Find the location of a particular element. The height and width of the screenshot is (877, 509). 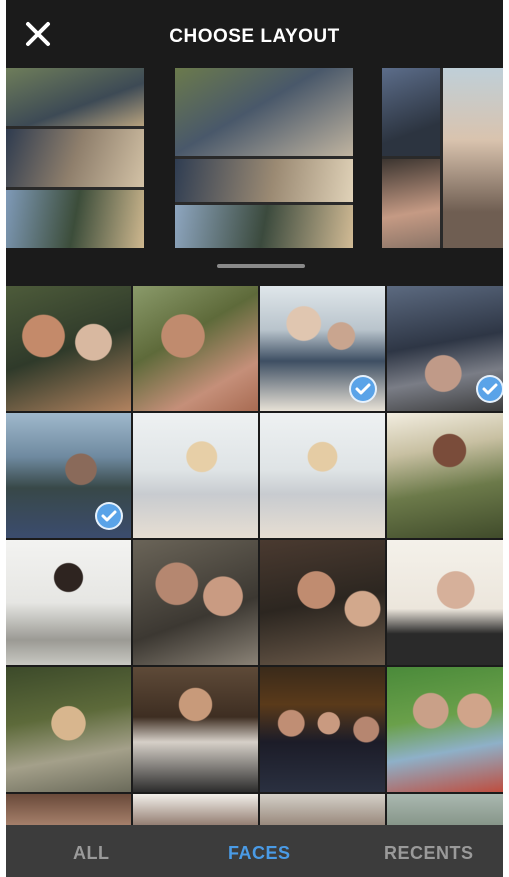

drag-handle is located at coordinates (261, 266).